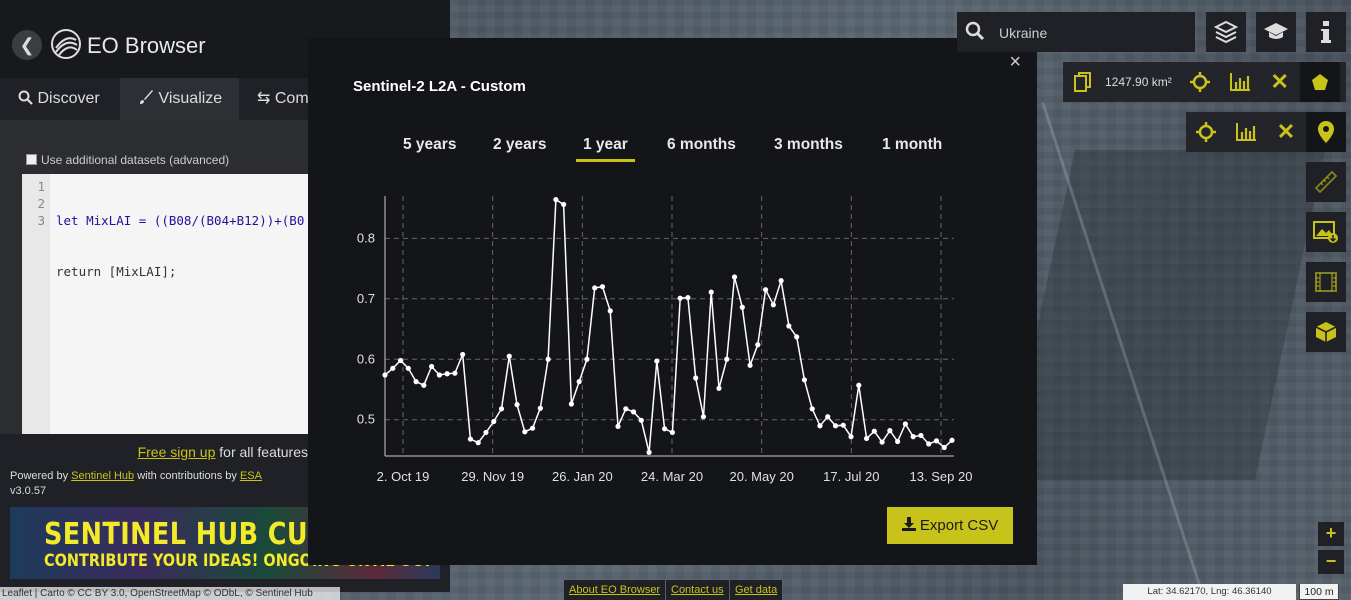 This screenshot has height=600, width=1351. Describe the element at coordinates (1165, 315) in the screenshot. I see `map-field-shadow` at that location.